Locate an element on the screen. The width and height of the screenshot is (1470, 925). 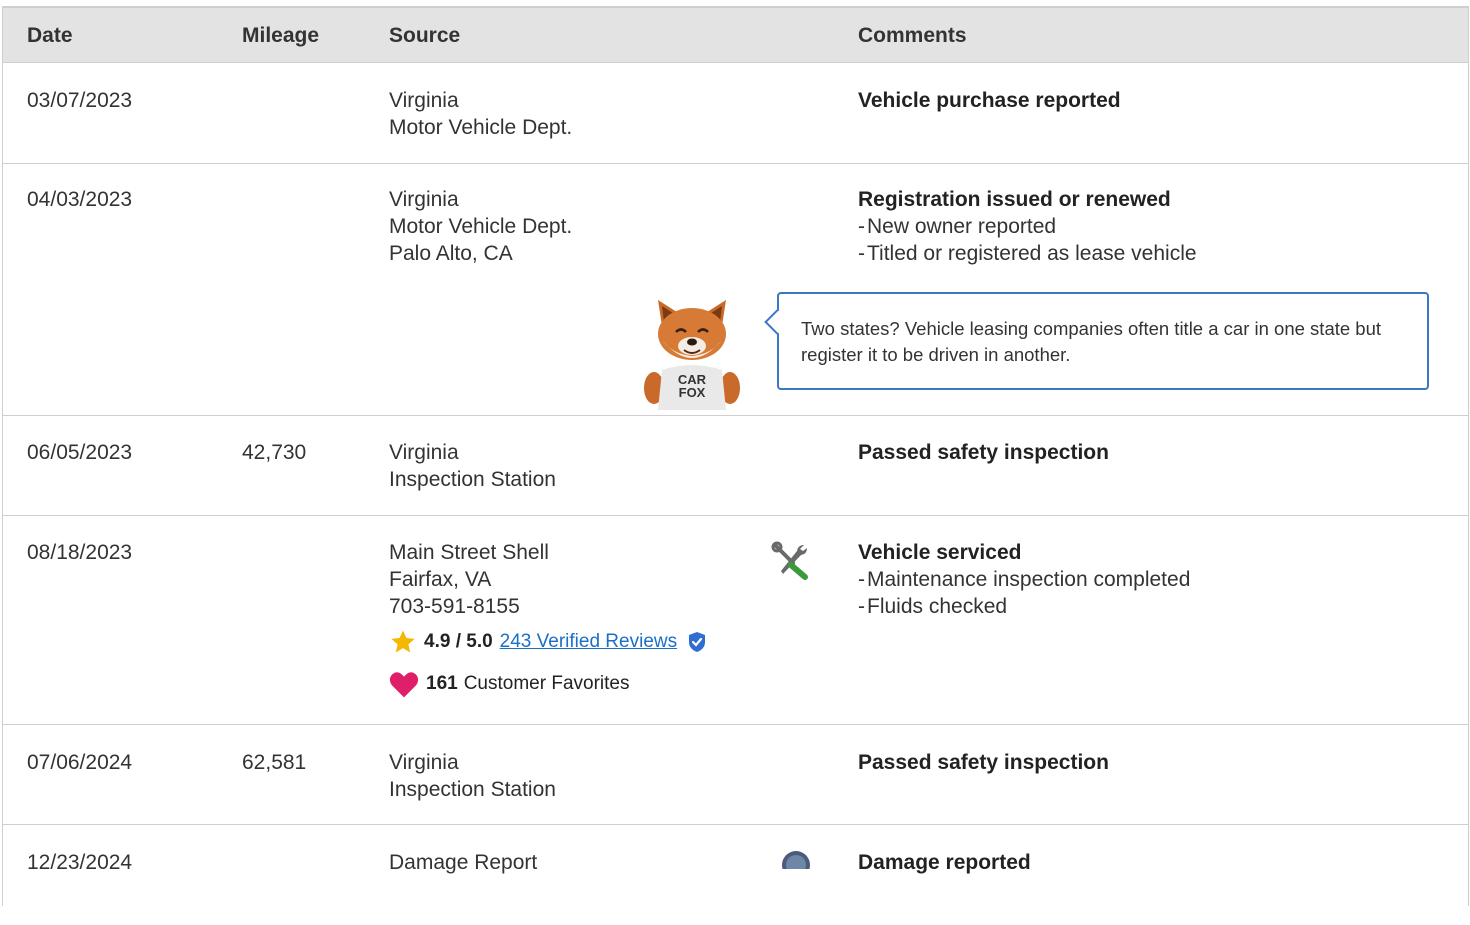
row-comments: Vehicle purchase reported is located at coordinates (989, 100).